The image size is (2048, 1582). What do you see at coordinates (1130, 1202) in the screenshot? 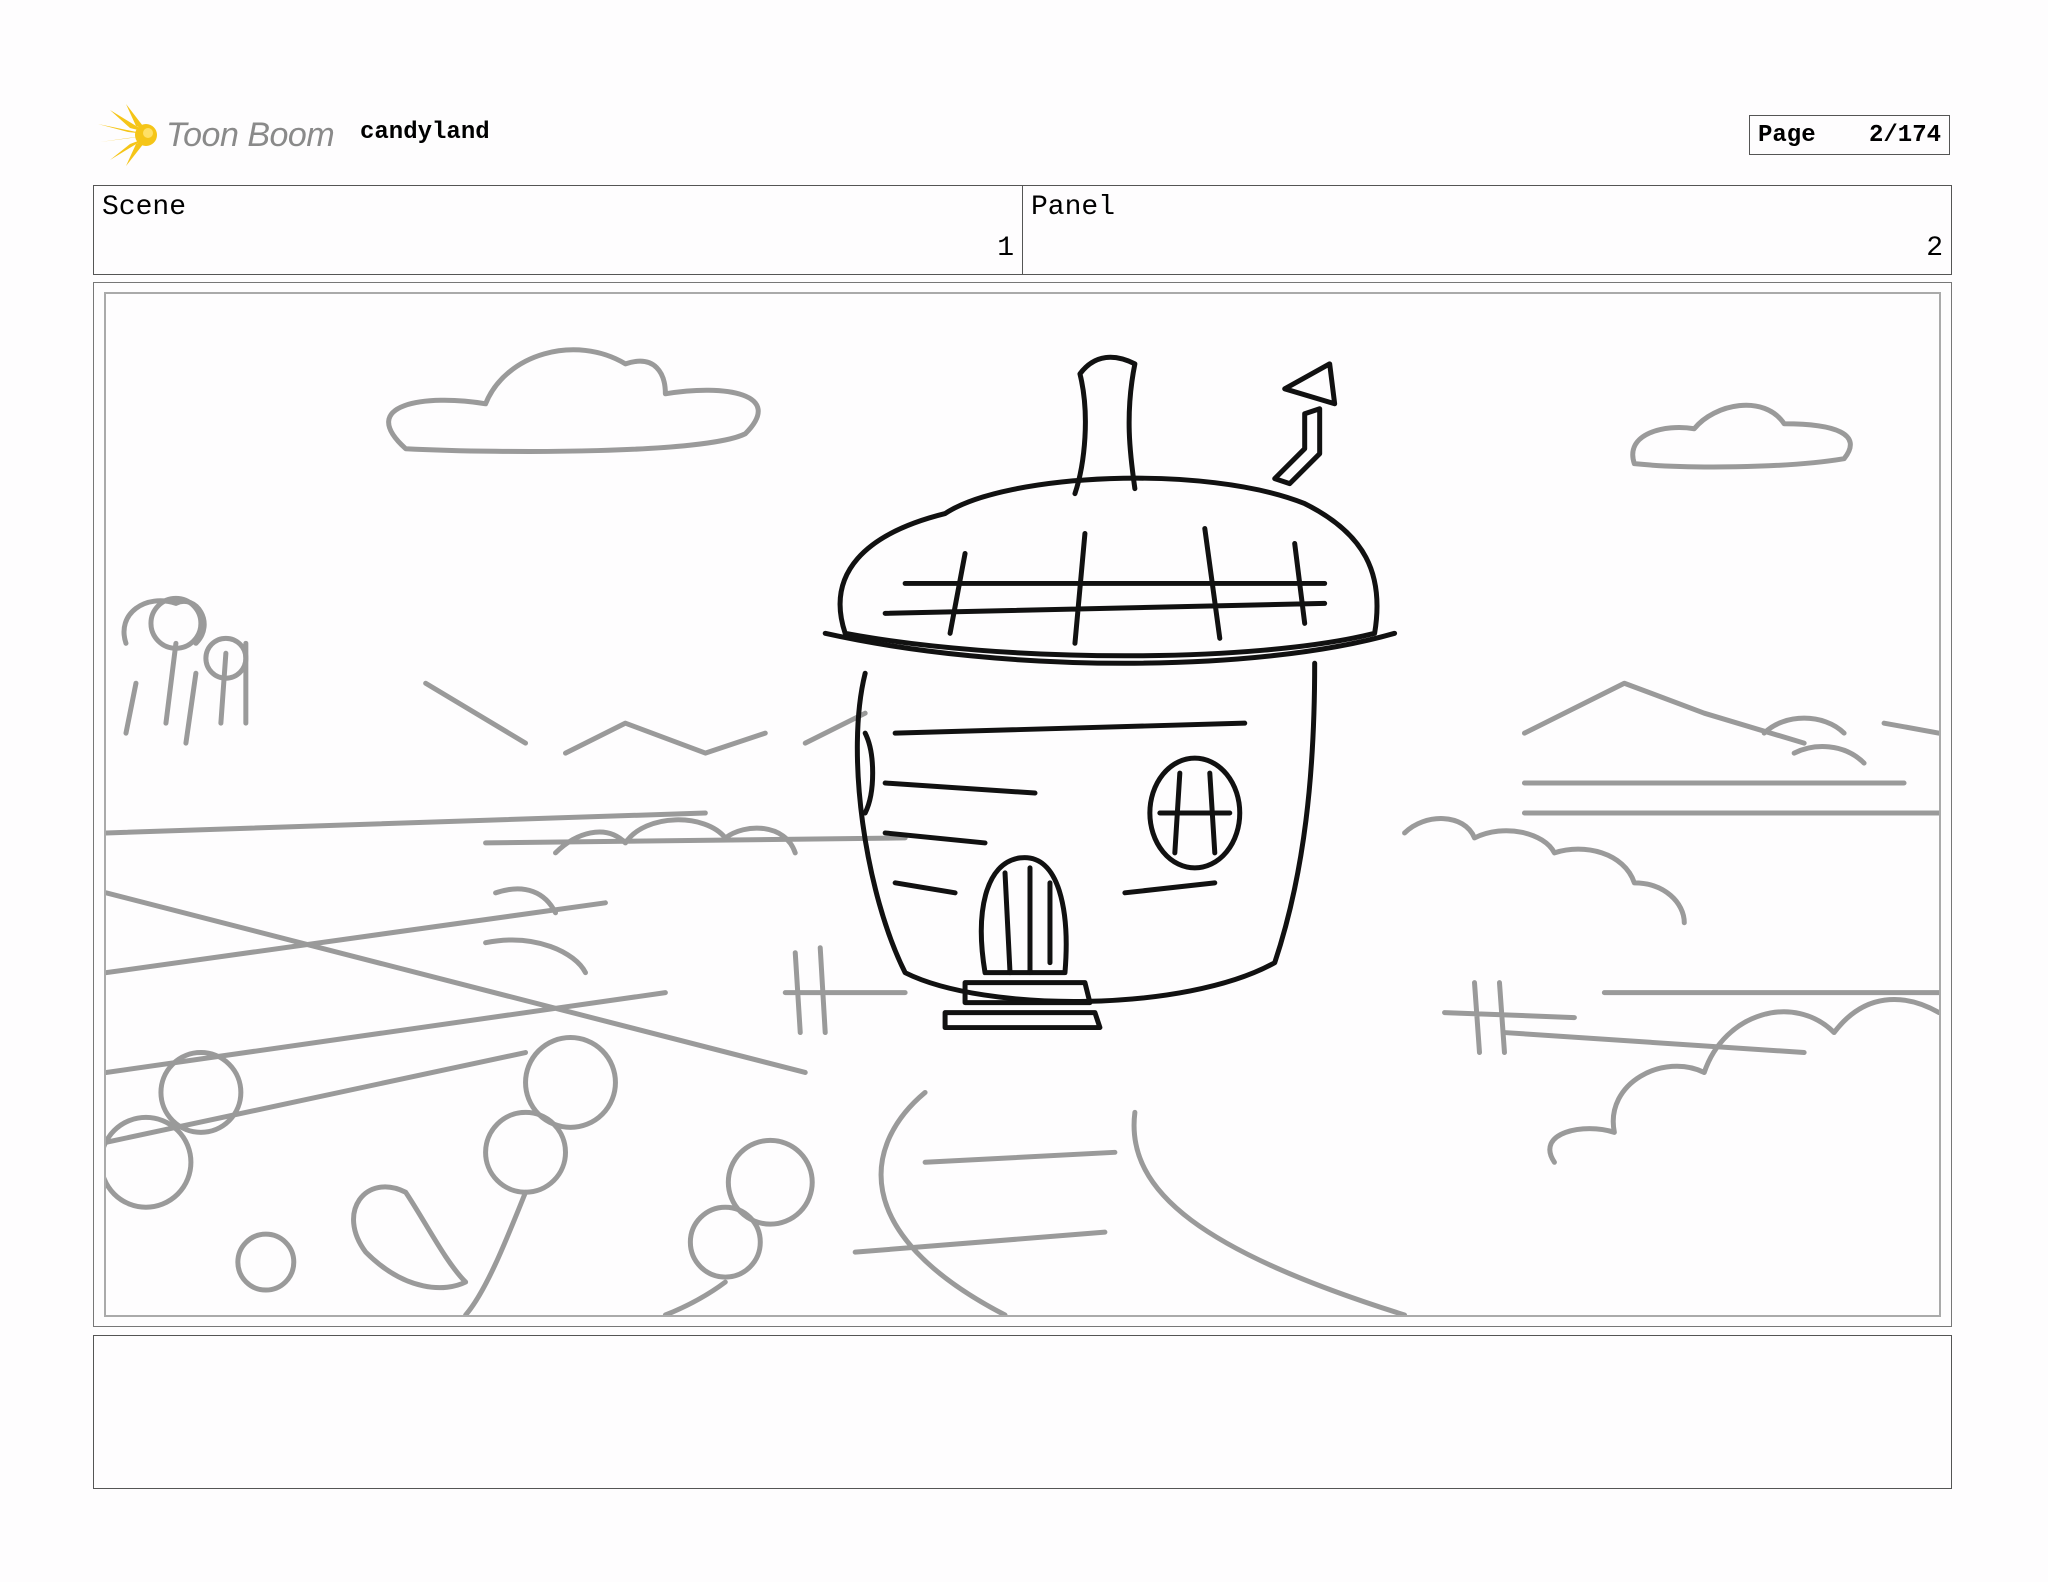
I see `stone-path` at bounding box center [1130, 1202].